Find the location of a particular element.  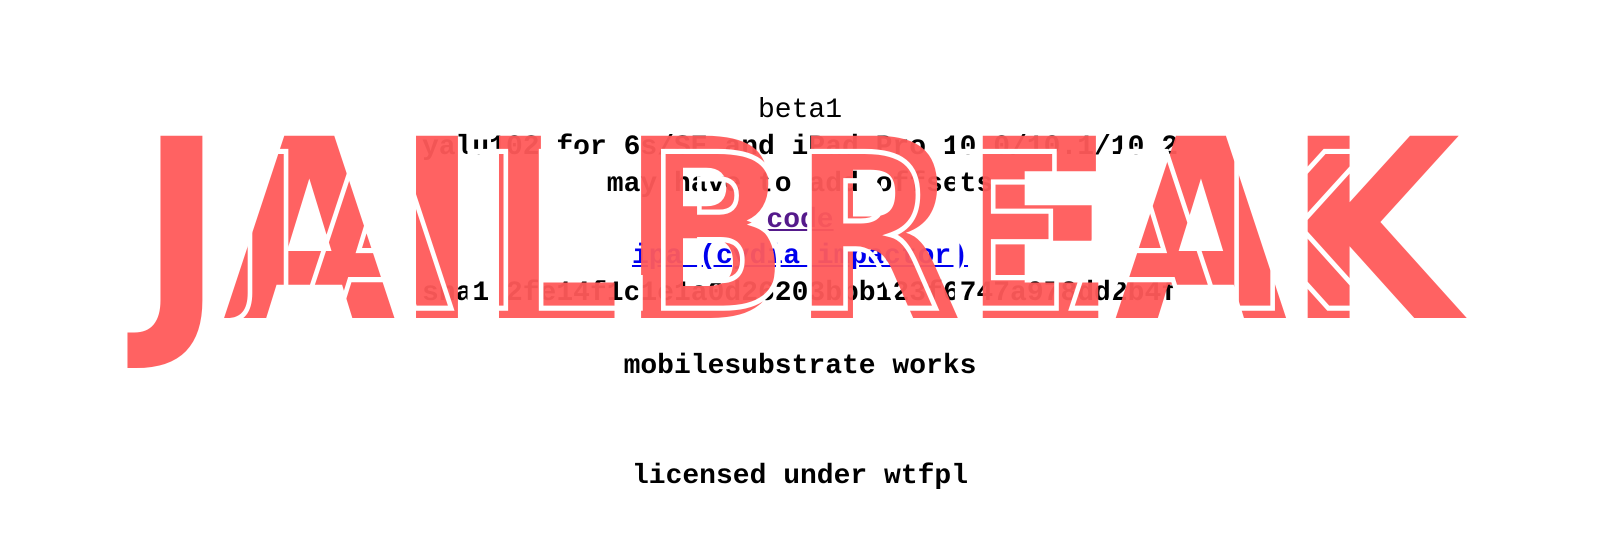

ipa-link: ipa (cydia impactor) is located at coordinates (800, 256).